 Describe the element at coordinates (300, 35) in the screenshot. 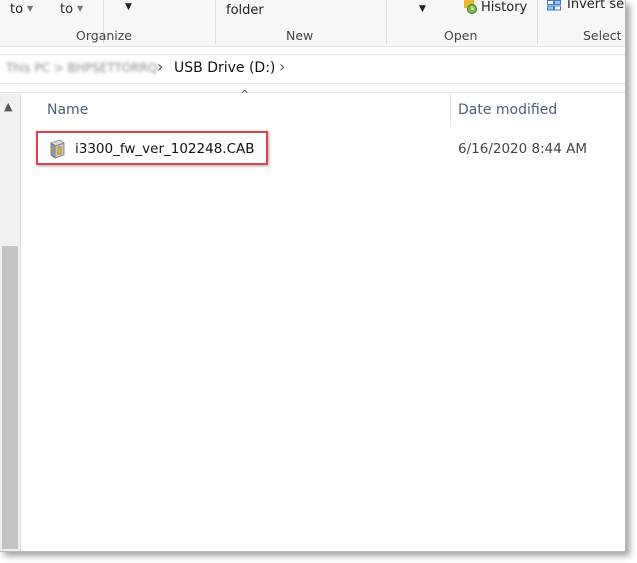

I see `new-group-label: New` at that location.